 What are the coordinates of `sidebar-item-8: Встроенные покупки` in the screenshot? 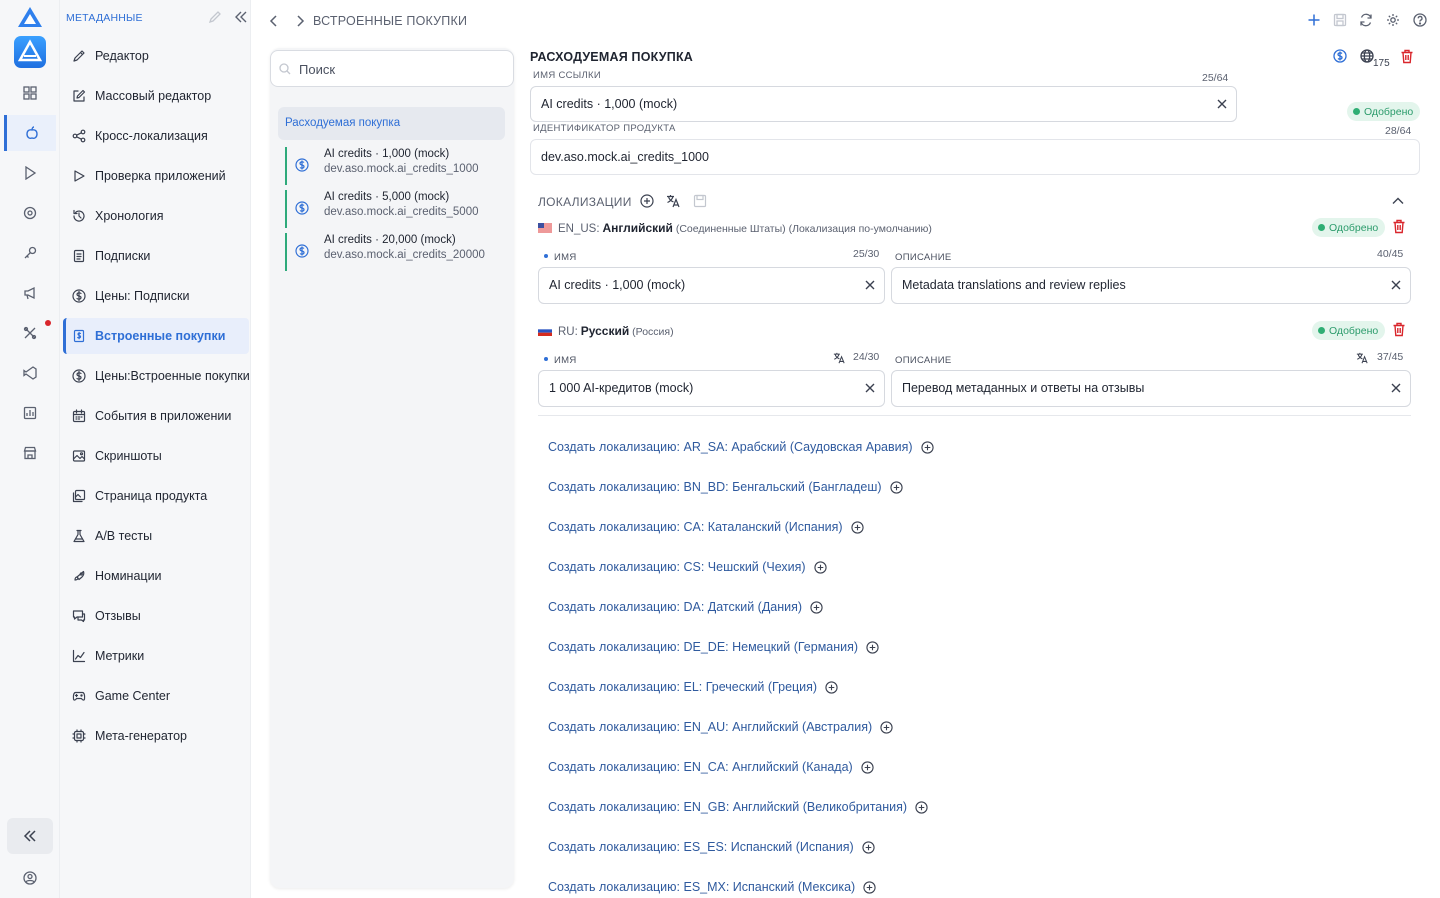 It's located at (156, 336).